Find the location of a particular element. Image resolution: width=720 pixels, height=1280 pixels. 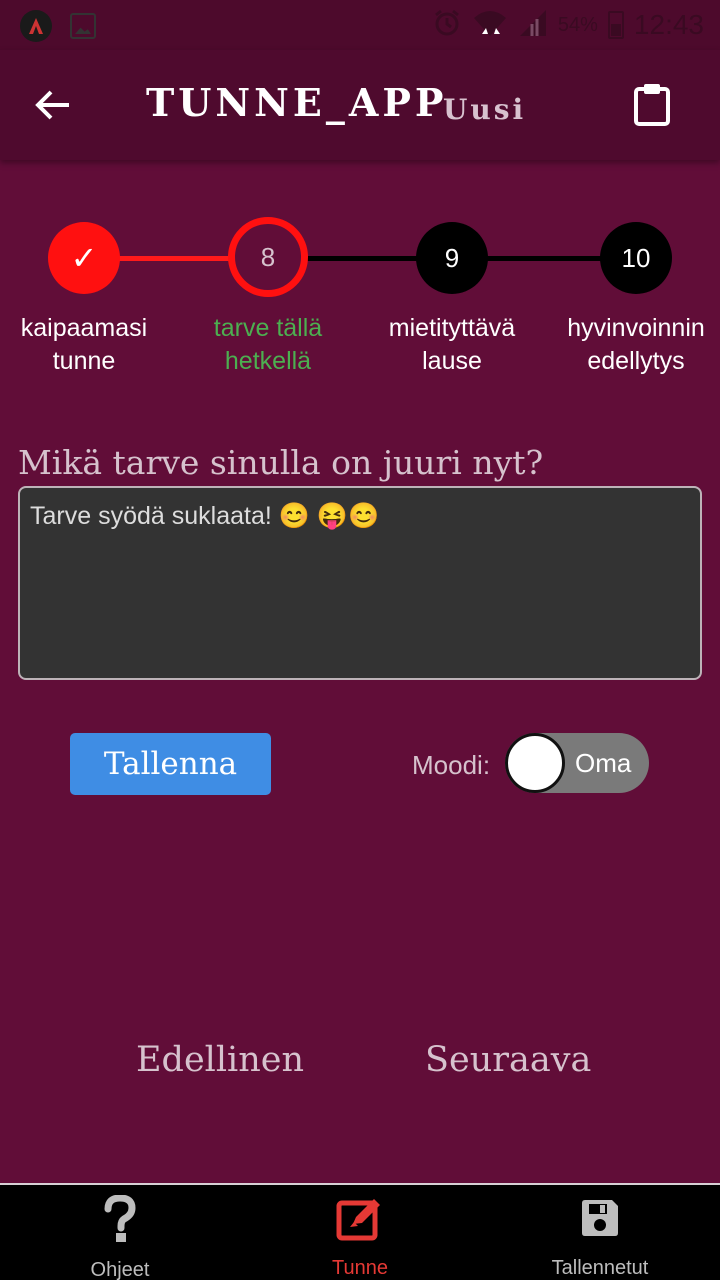

step-number: 9 is located at coordinates (452, 257).